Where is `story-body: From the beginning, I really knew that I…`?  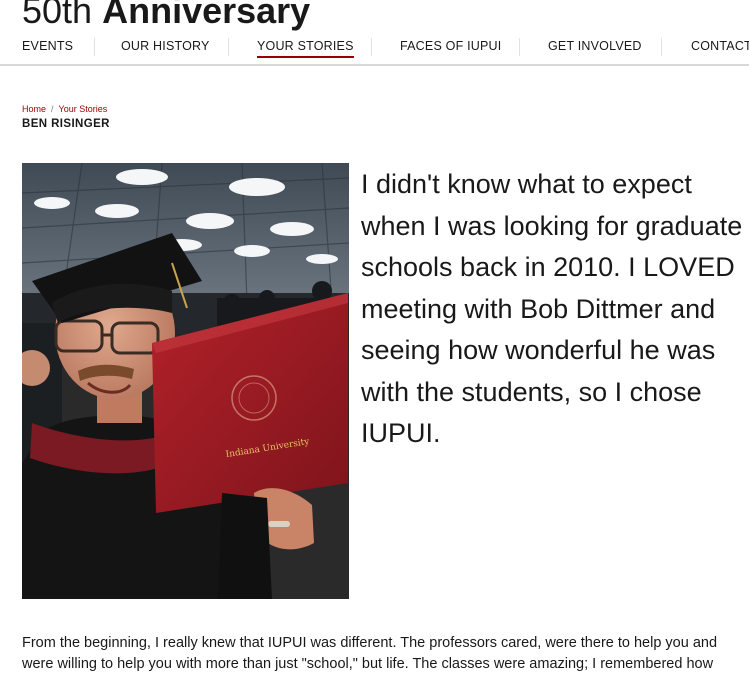
story-body: From the beginning, I really knew that I… is located at coordinates (370, 653).